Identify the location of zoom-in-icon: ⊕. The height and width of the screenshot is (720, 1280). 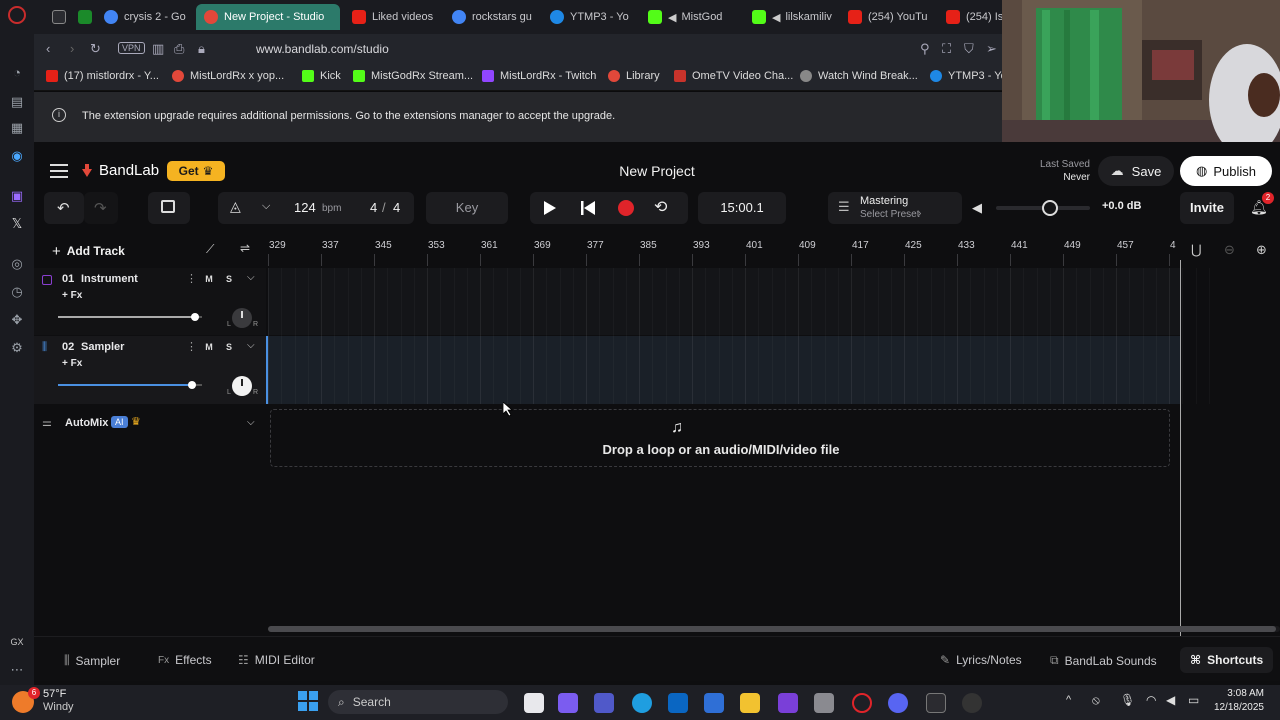
(1261, 250).